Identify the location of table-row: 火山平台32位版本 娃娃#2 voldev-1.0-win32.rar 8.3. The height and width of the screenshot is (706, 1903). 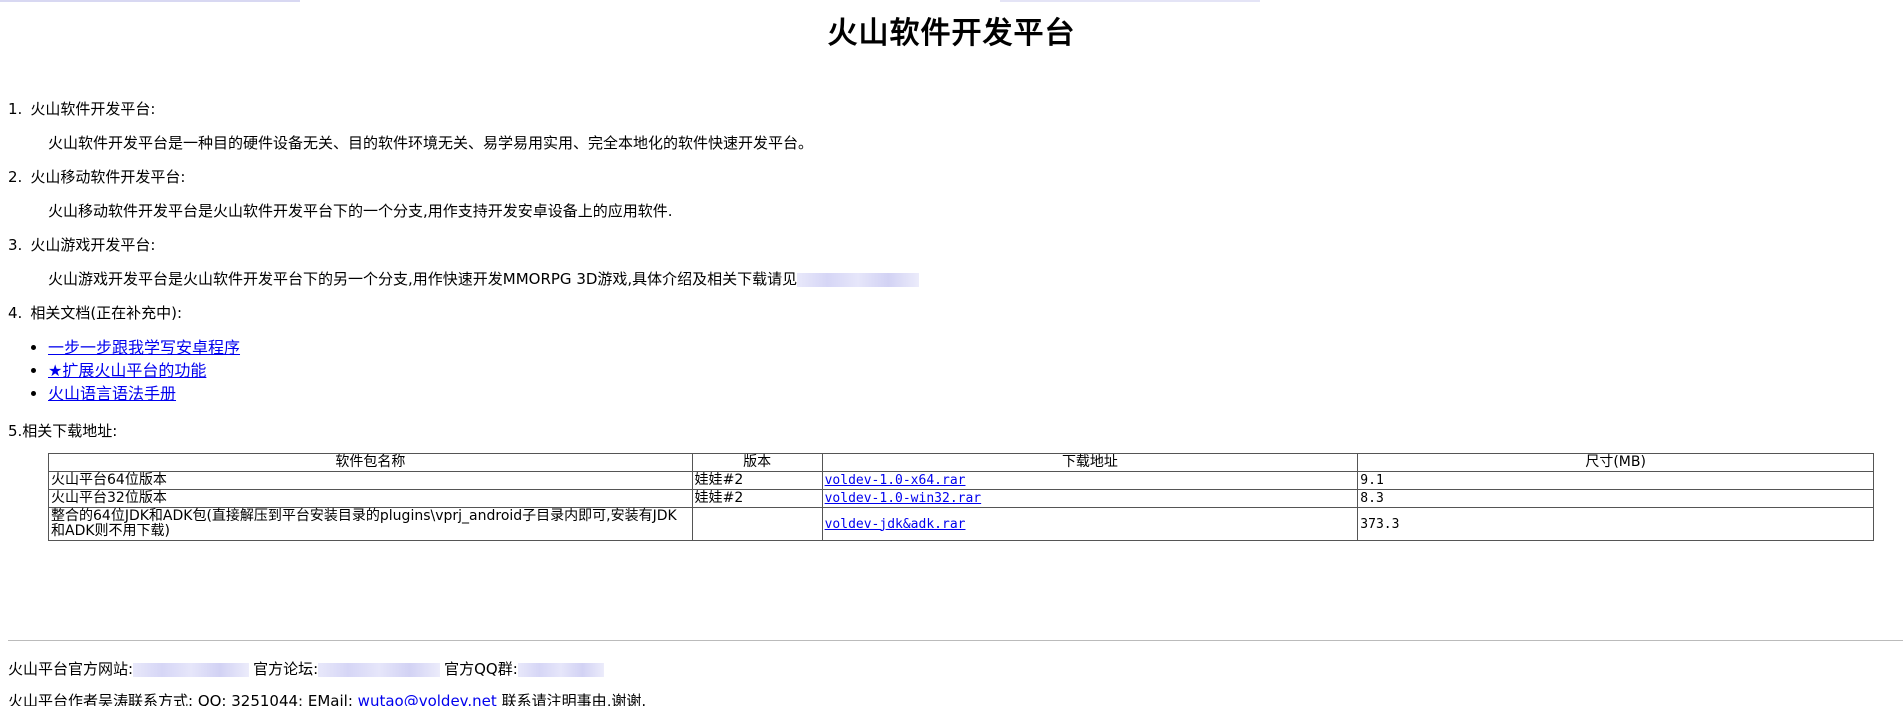
(961, 498).